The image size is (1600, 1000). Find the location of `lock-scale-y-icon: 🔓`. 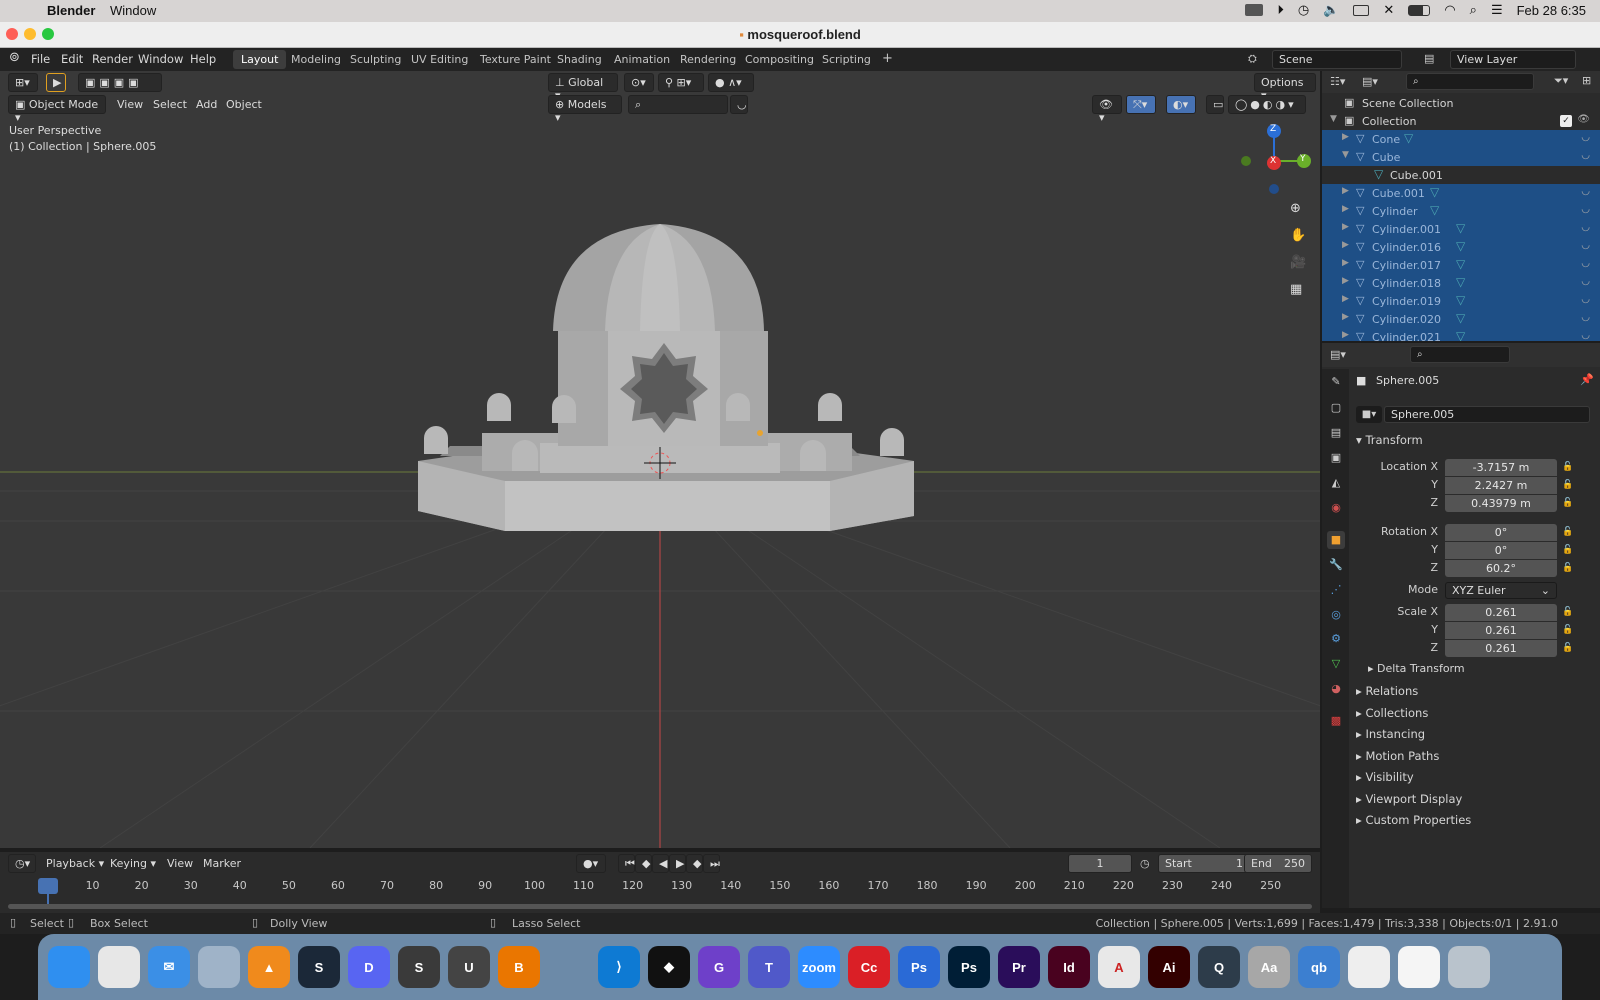

lock-scale-y-icon: 🔓 is located at coordinates (1567, 630).